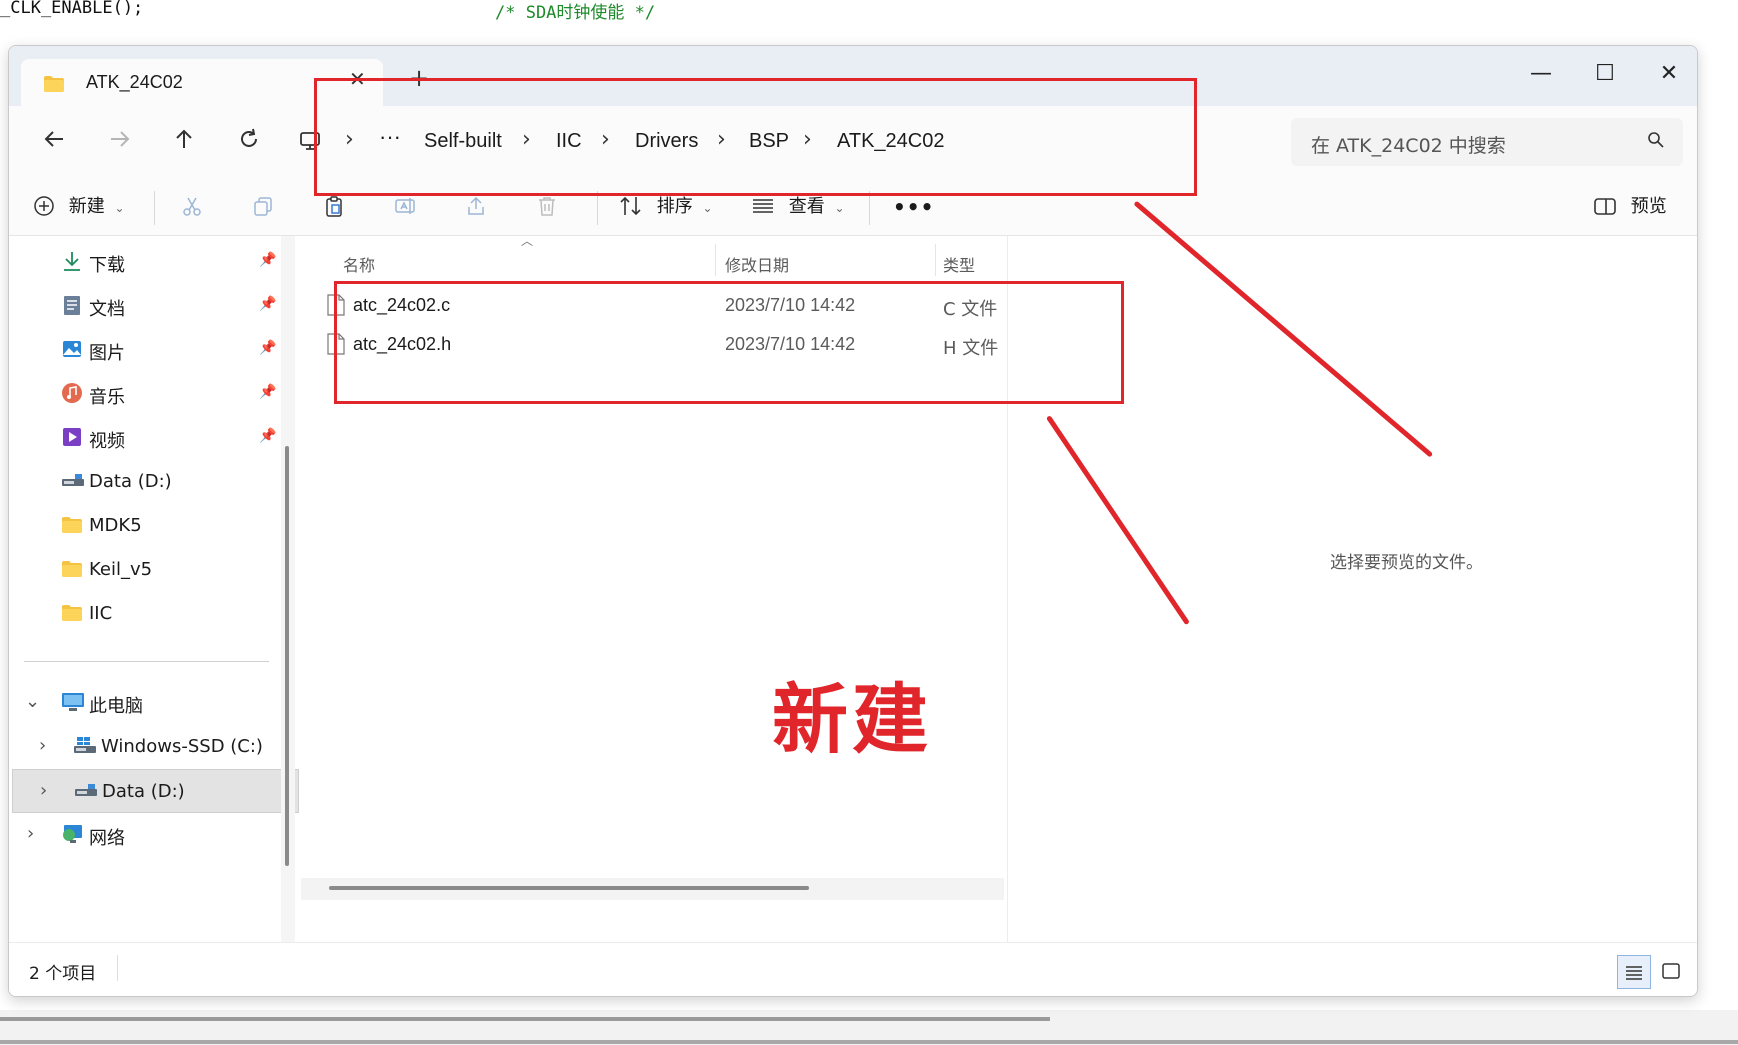 The image size is (1738, 1045). What do you see at coordinates (154, 482) in the screenshot?
I see `sidebar-item-data-d: Data (D:)` at bounding box center [154, 482].